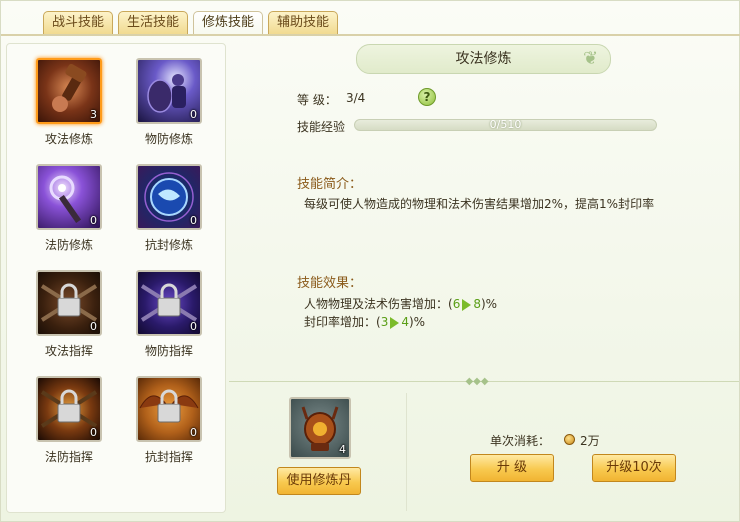 This screenshot has height=522, width=740. Describe the element at coordinates (456, 304) in the screenshot. I see `effect-from: 6` at that location.